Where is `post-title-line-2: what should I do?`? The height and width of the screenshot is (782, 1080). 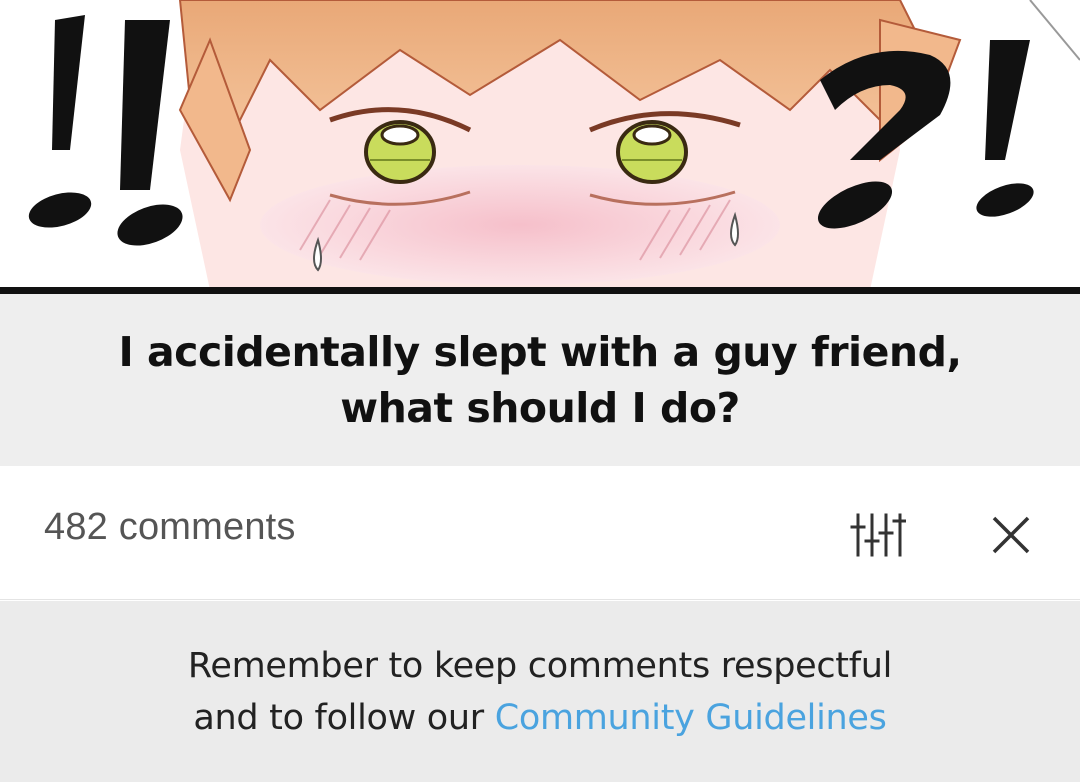 post-title-line-2: what should I do? is located at coordinates (540, 408).